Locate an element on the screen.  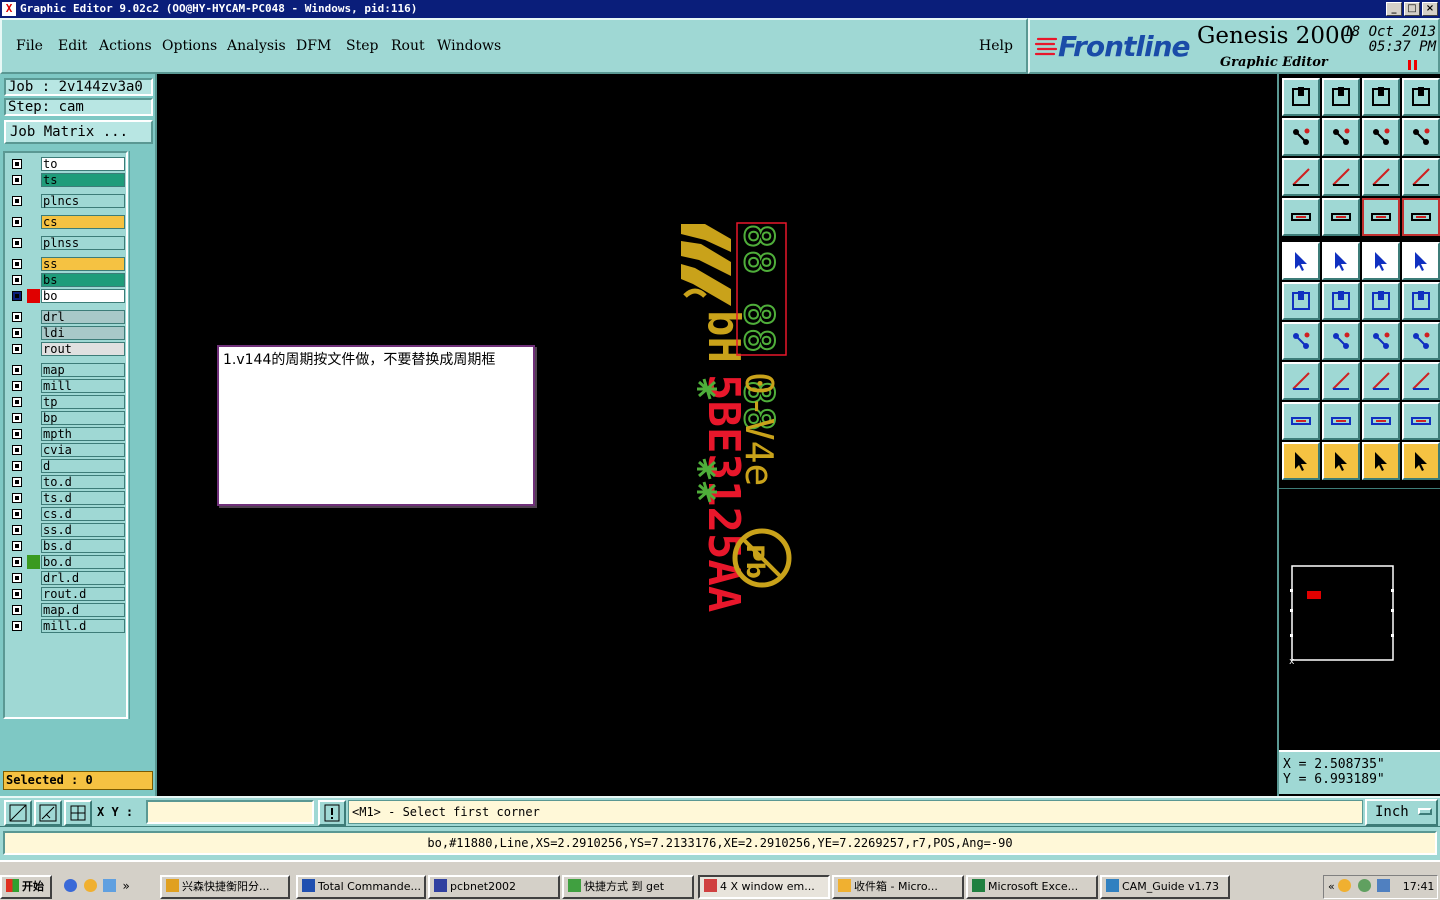
tray-chevron-icon: « is located at coordinates (1331, 886).